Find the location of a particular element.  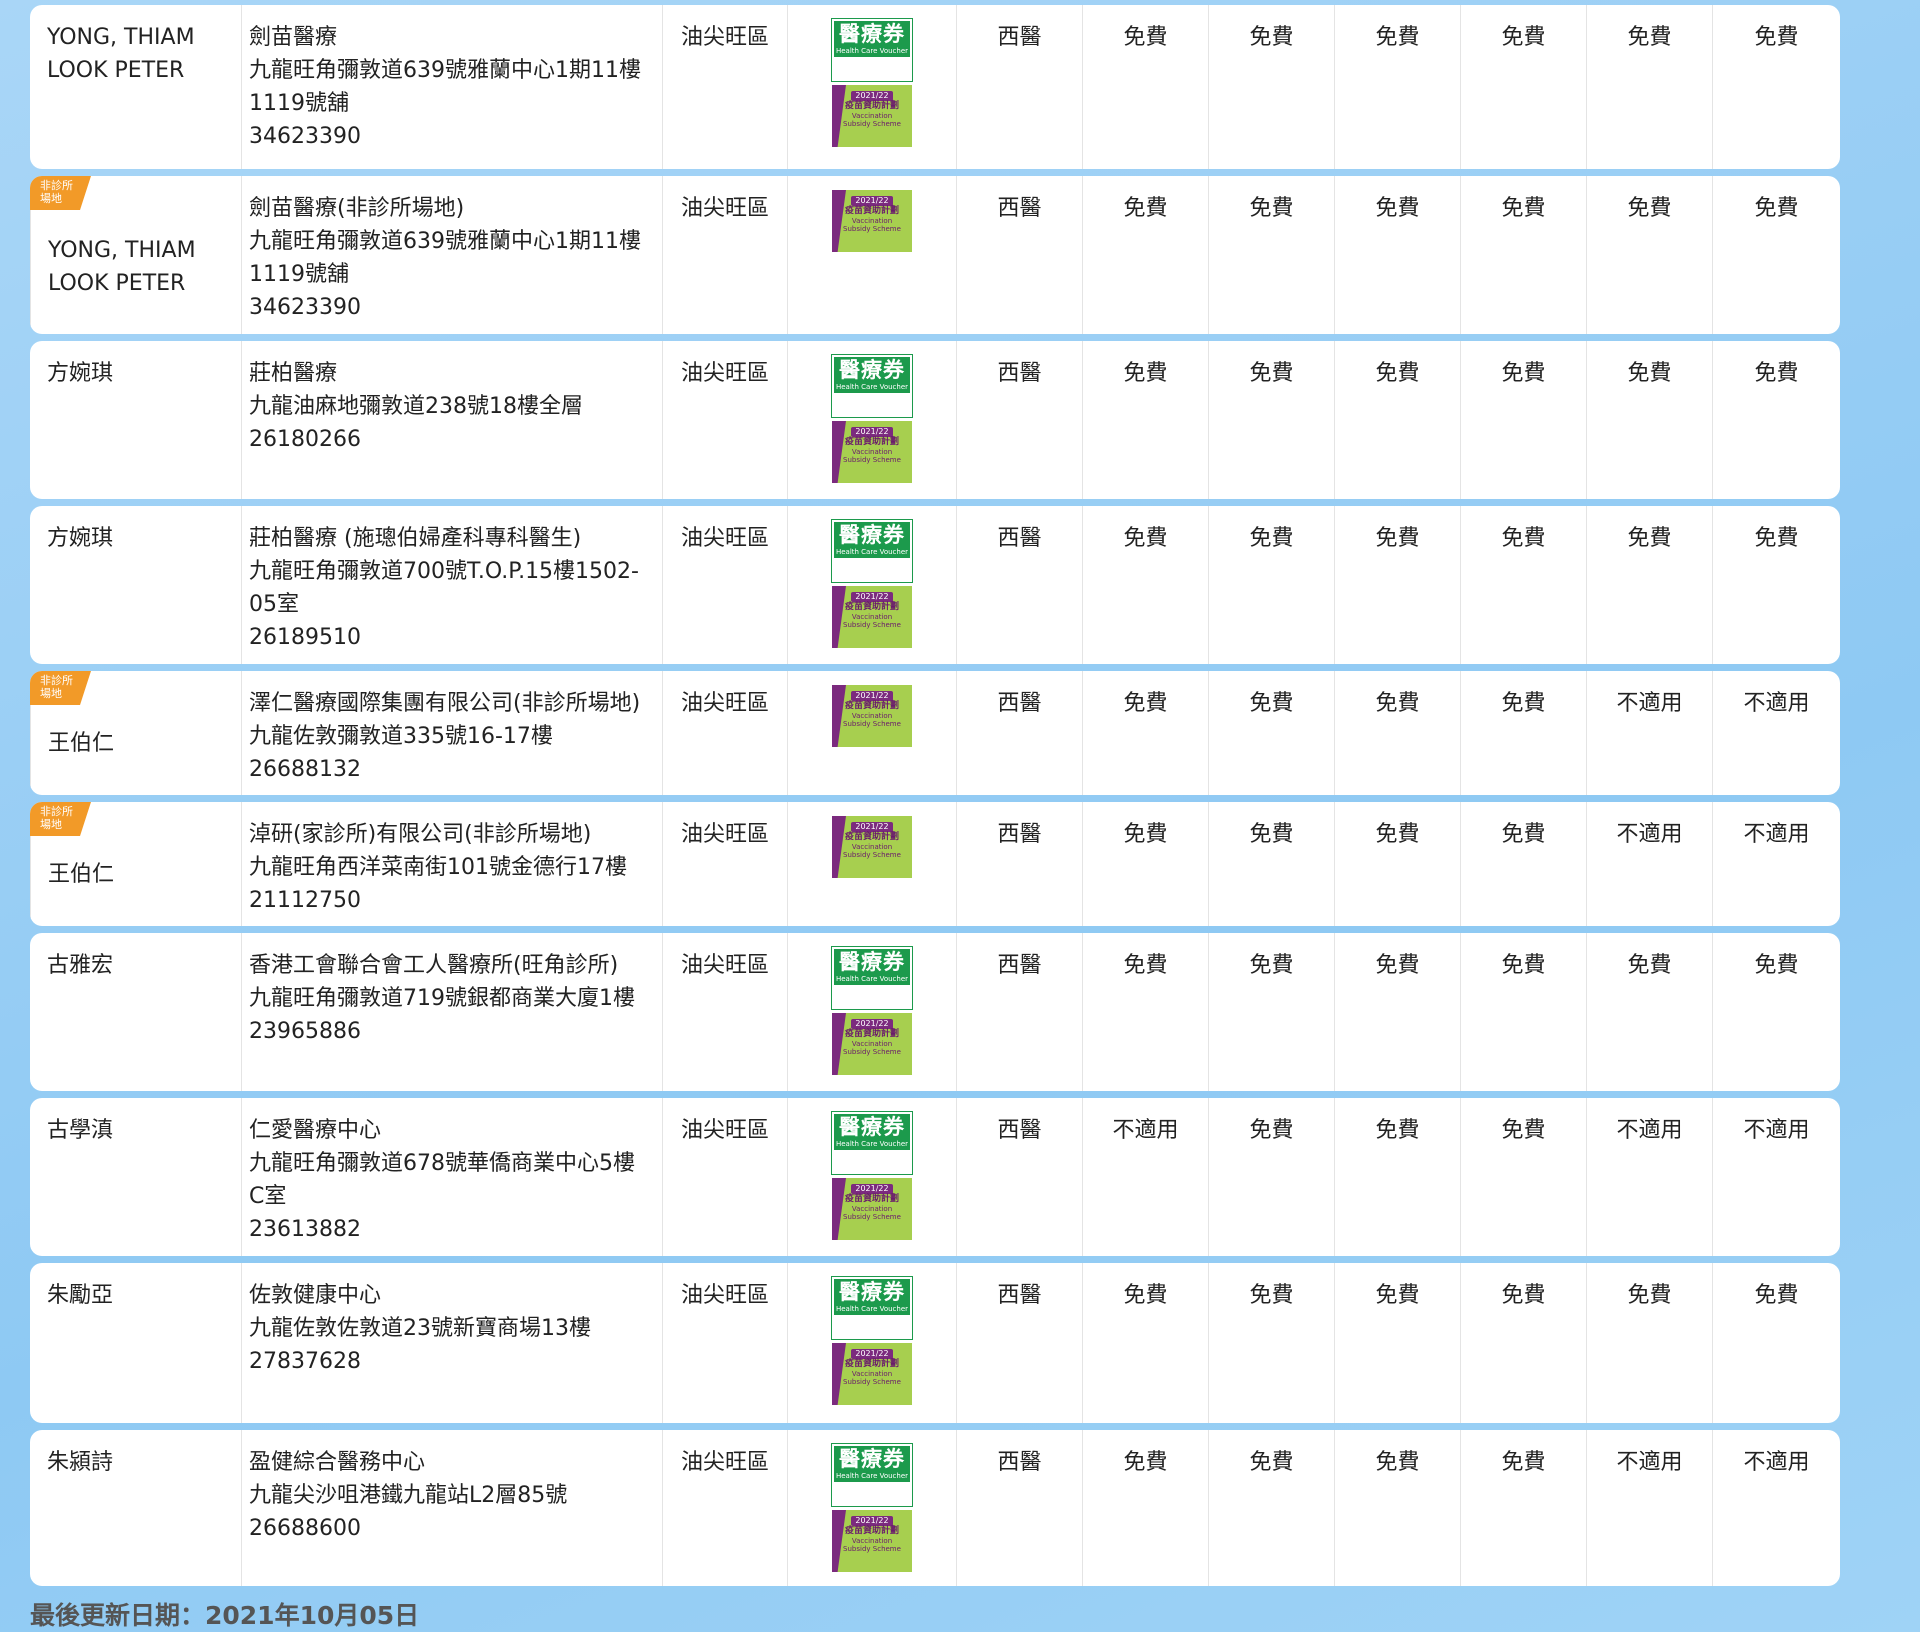

vss-year: 2021/22 is located at coordinates (872, 1354).